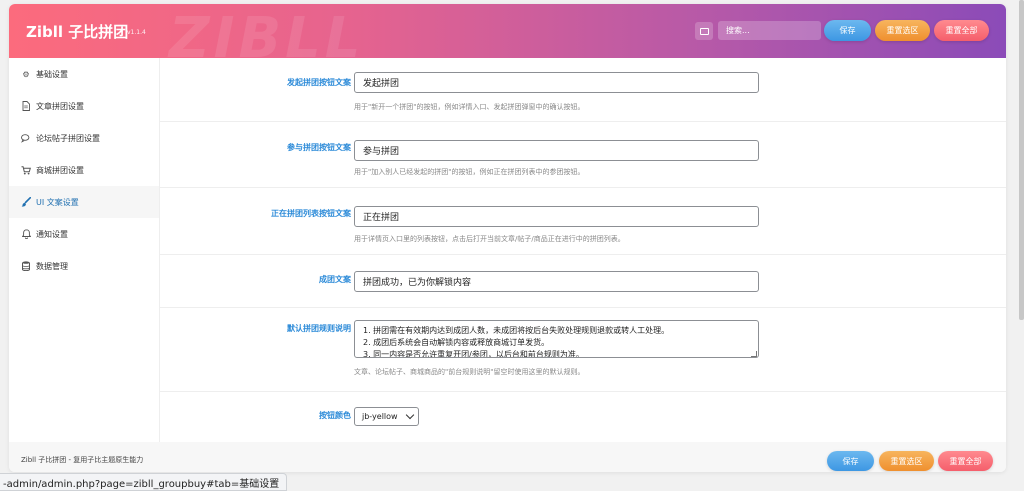 The image size is (1024, 491). Describe the element at coordinates (380, 416) in the screenshot. I see `select-value: jb-yellow` at that location.